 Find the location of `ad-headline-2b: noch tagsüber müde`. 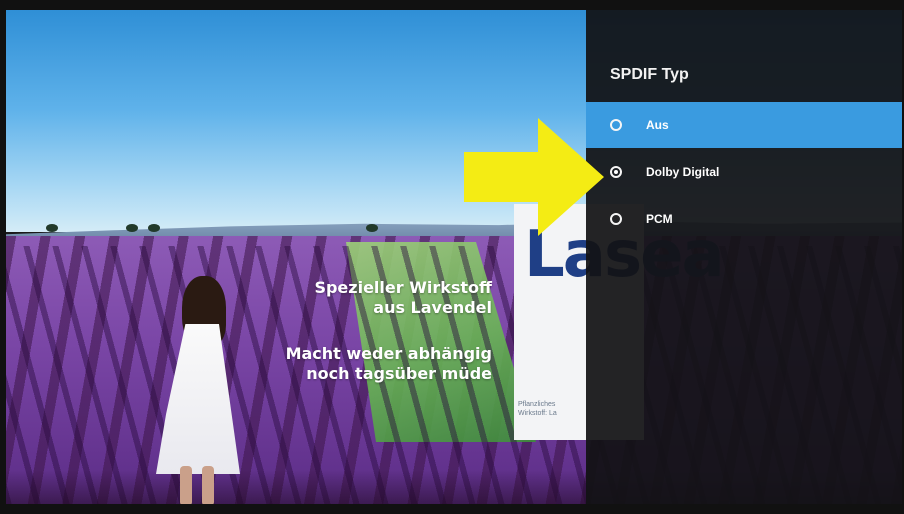

ad-headline-2b: noch tagsüber müde is located at coordinates (399, 373).